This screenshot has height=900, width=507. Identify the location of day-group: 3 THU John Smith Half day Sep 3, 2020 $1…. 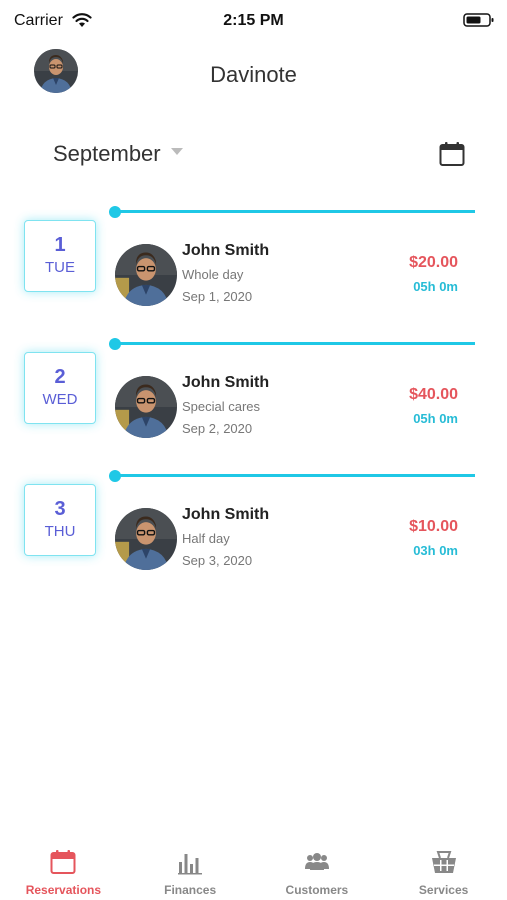
(253, 533).